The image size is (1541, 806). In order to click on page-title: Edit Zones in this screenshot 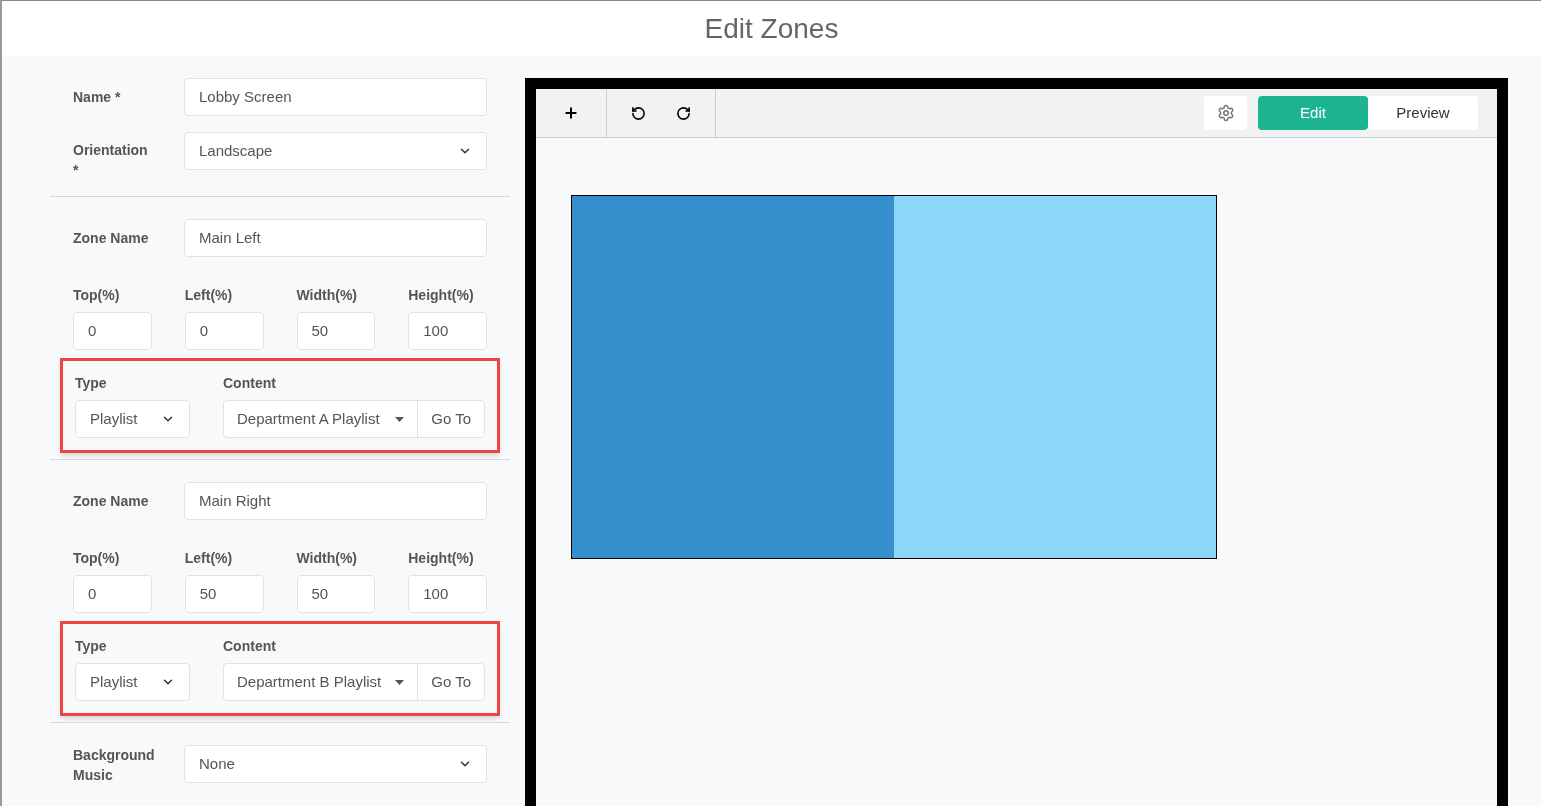, I will do `click(771, 28)`.